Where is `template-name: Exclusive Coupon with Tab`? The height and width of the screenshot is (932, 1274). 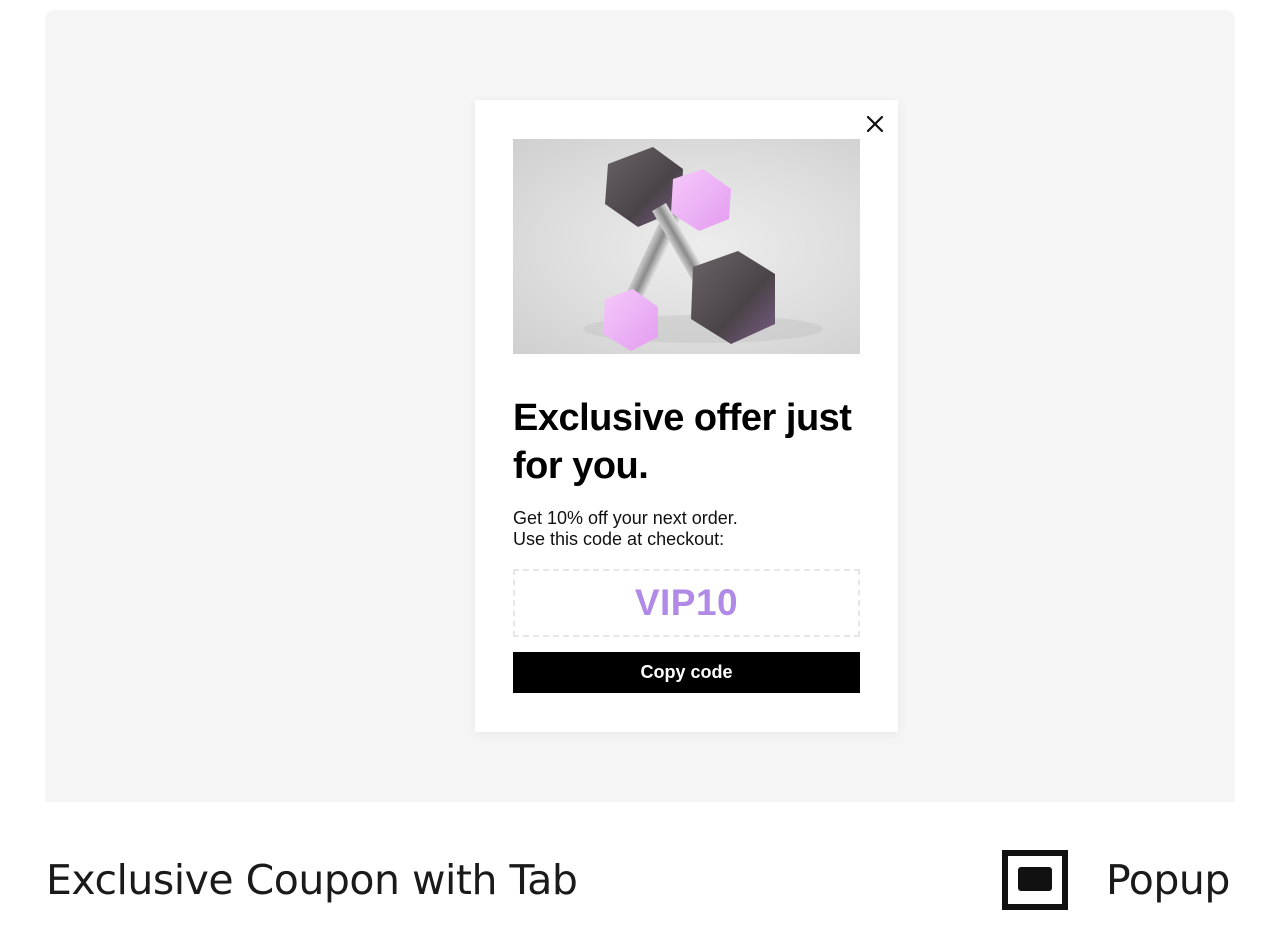
template-name: Exclusive Coupon with Tab is located at coordinates (312, 880).